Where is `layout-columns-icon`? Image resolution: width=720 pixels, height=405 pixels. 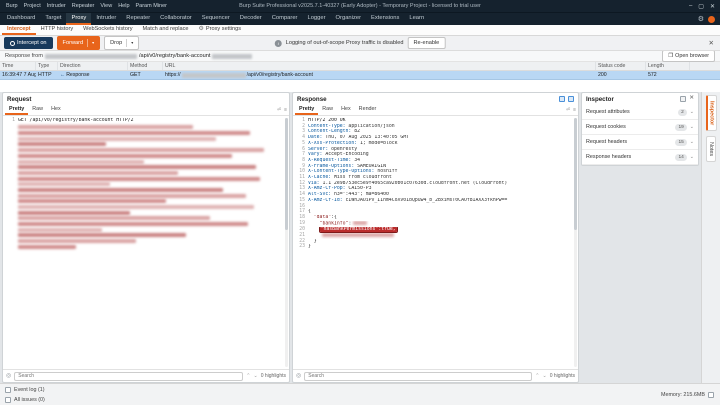 layout-columns-icon is located at coordinates (562, 99).